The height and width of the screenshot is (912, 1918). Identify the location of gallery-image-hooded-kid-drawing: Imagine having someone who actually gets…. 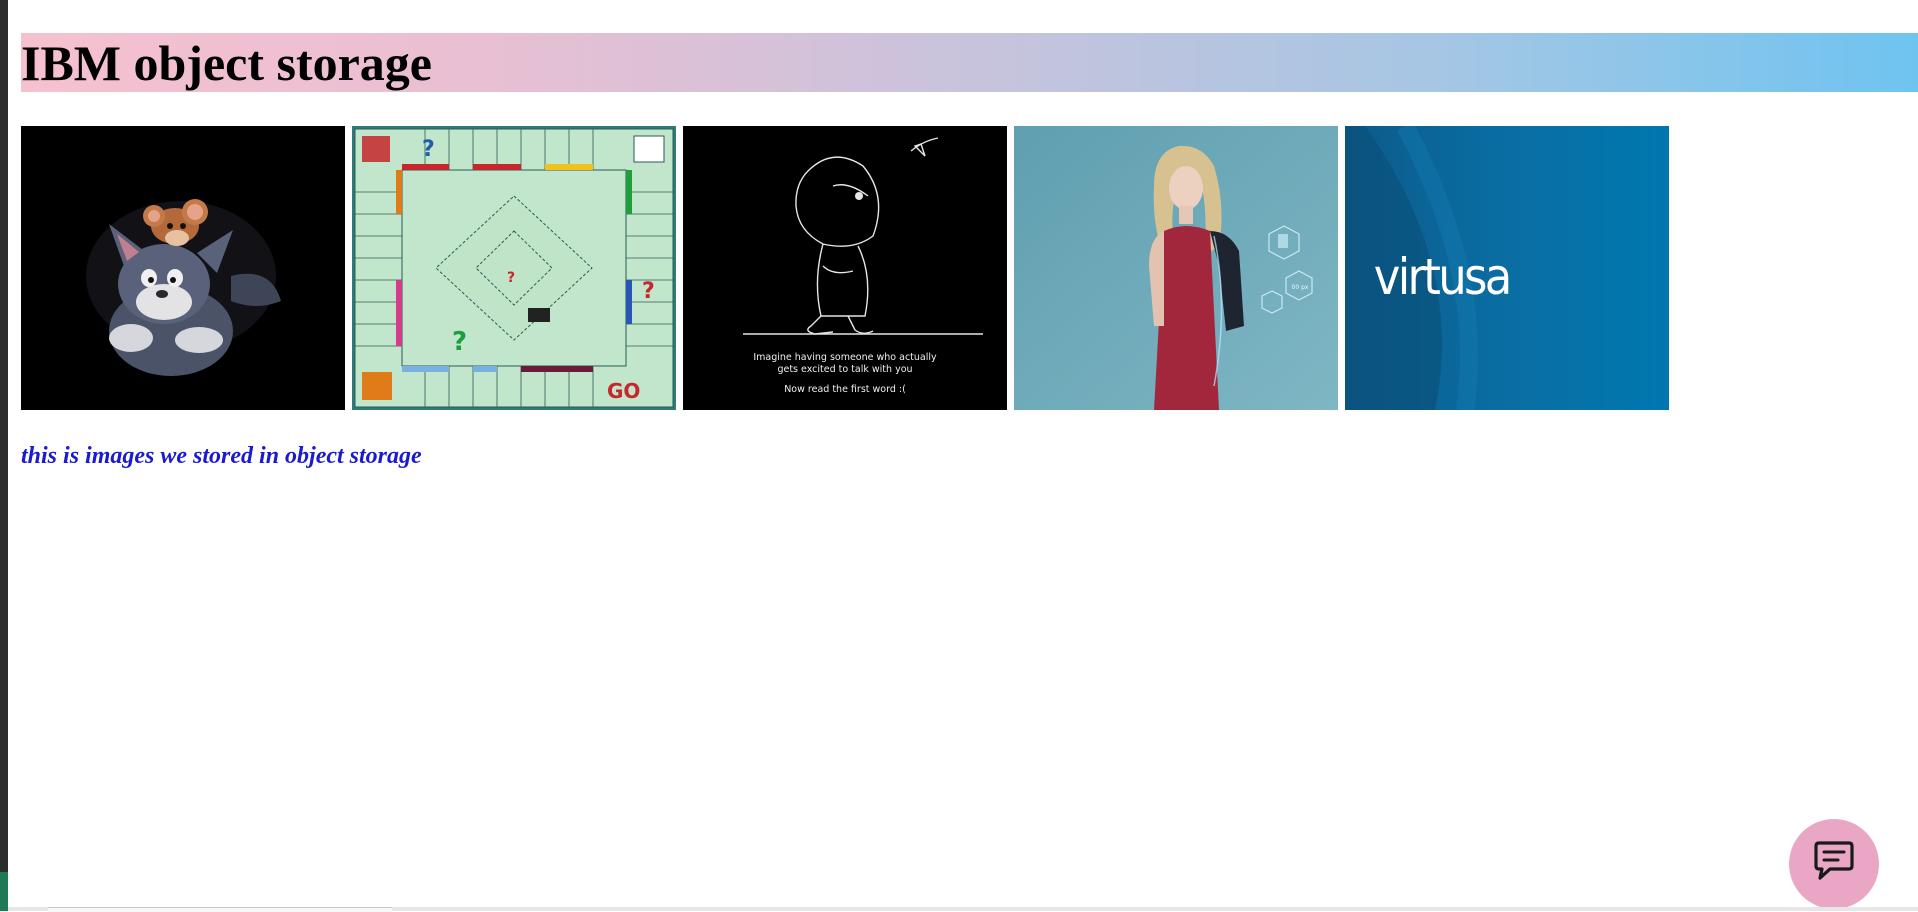
(845, 268).